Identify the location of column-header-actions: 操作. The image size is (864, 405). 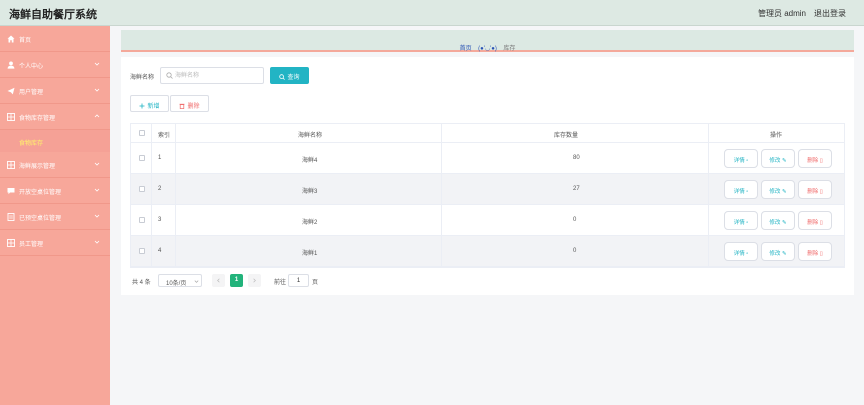
(776, 136).